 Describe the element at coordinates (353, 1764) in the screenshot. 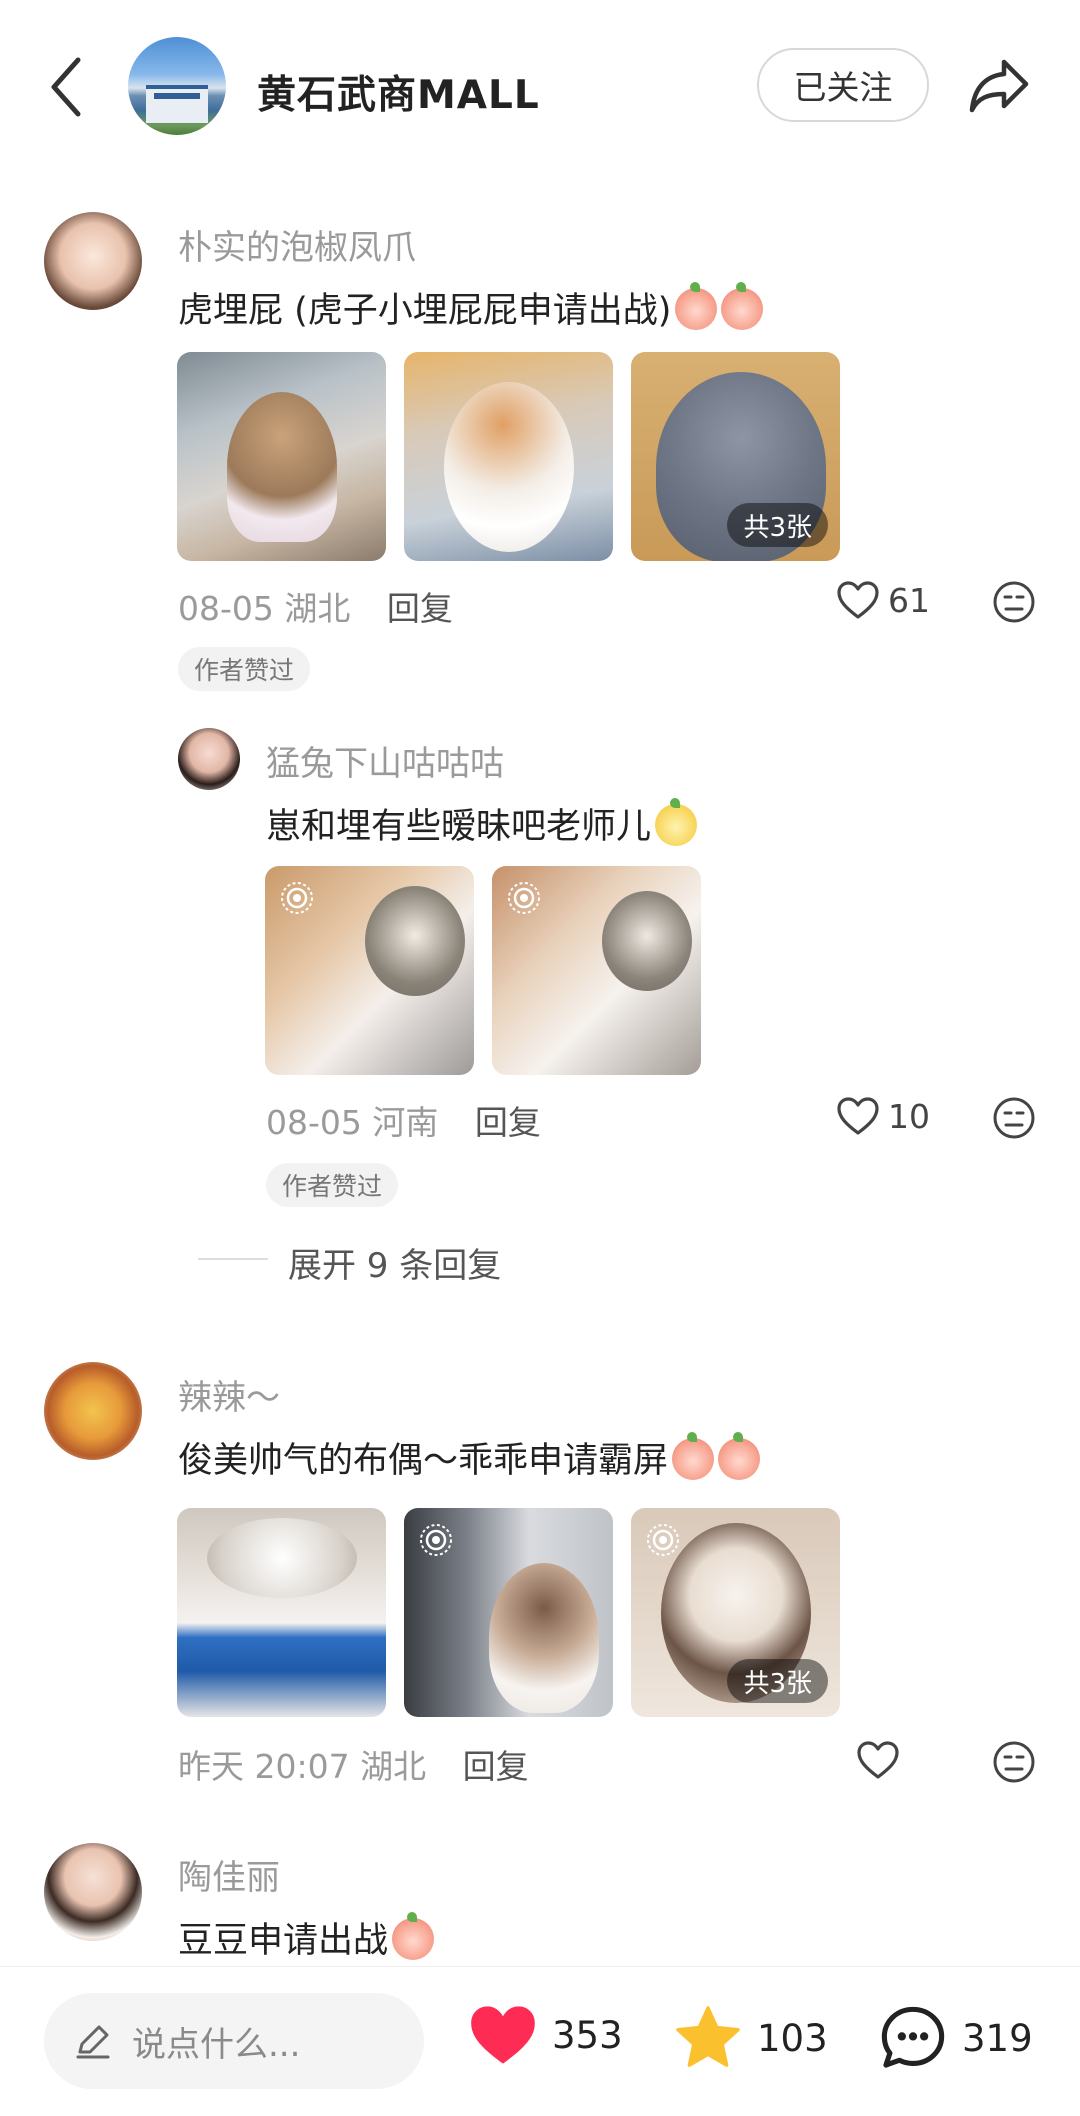

I see `comment-meta: 昨天 20:07 湖北 回复` at that location.